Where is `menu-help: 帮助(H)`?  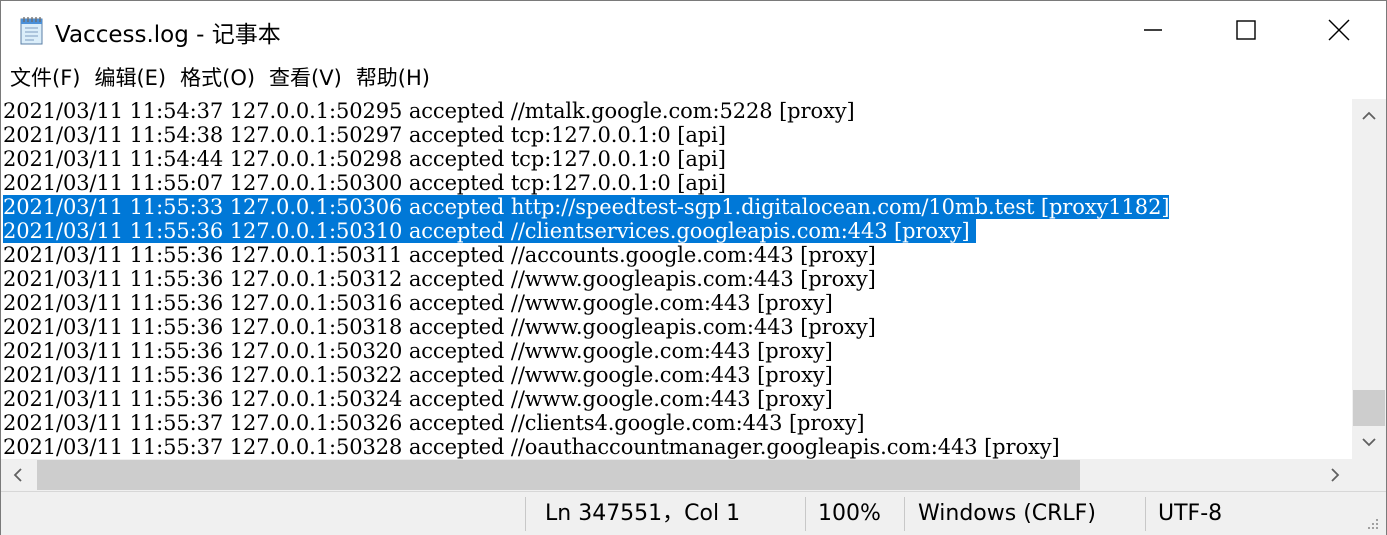
menu-help: 帮助(H) is located at coordinates (393, 78).